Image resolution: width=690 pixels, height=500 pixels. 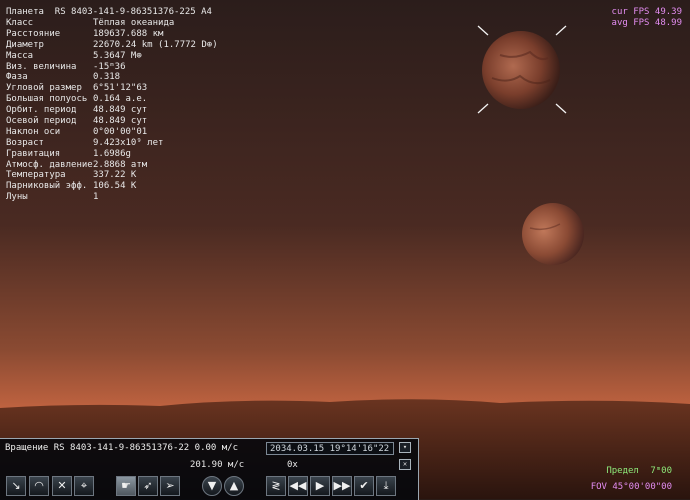 I want to click on info-row-label: Масса, so click(x=20, y=55).